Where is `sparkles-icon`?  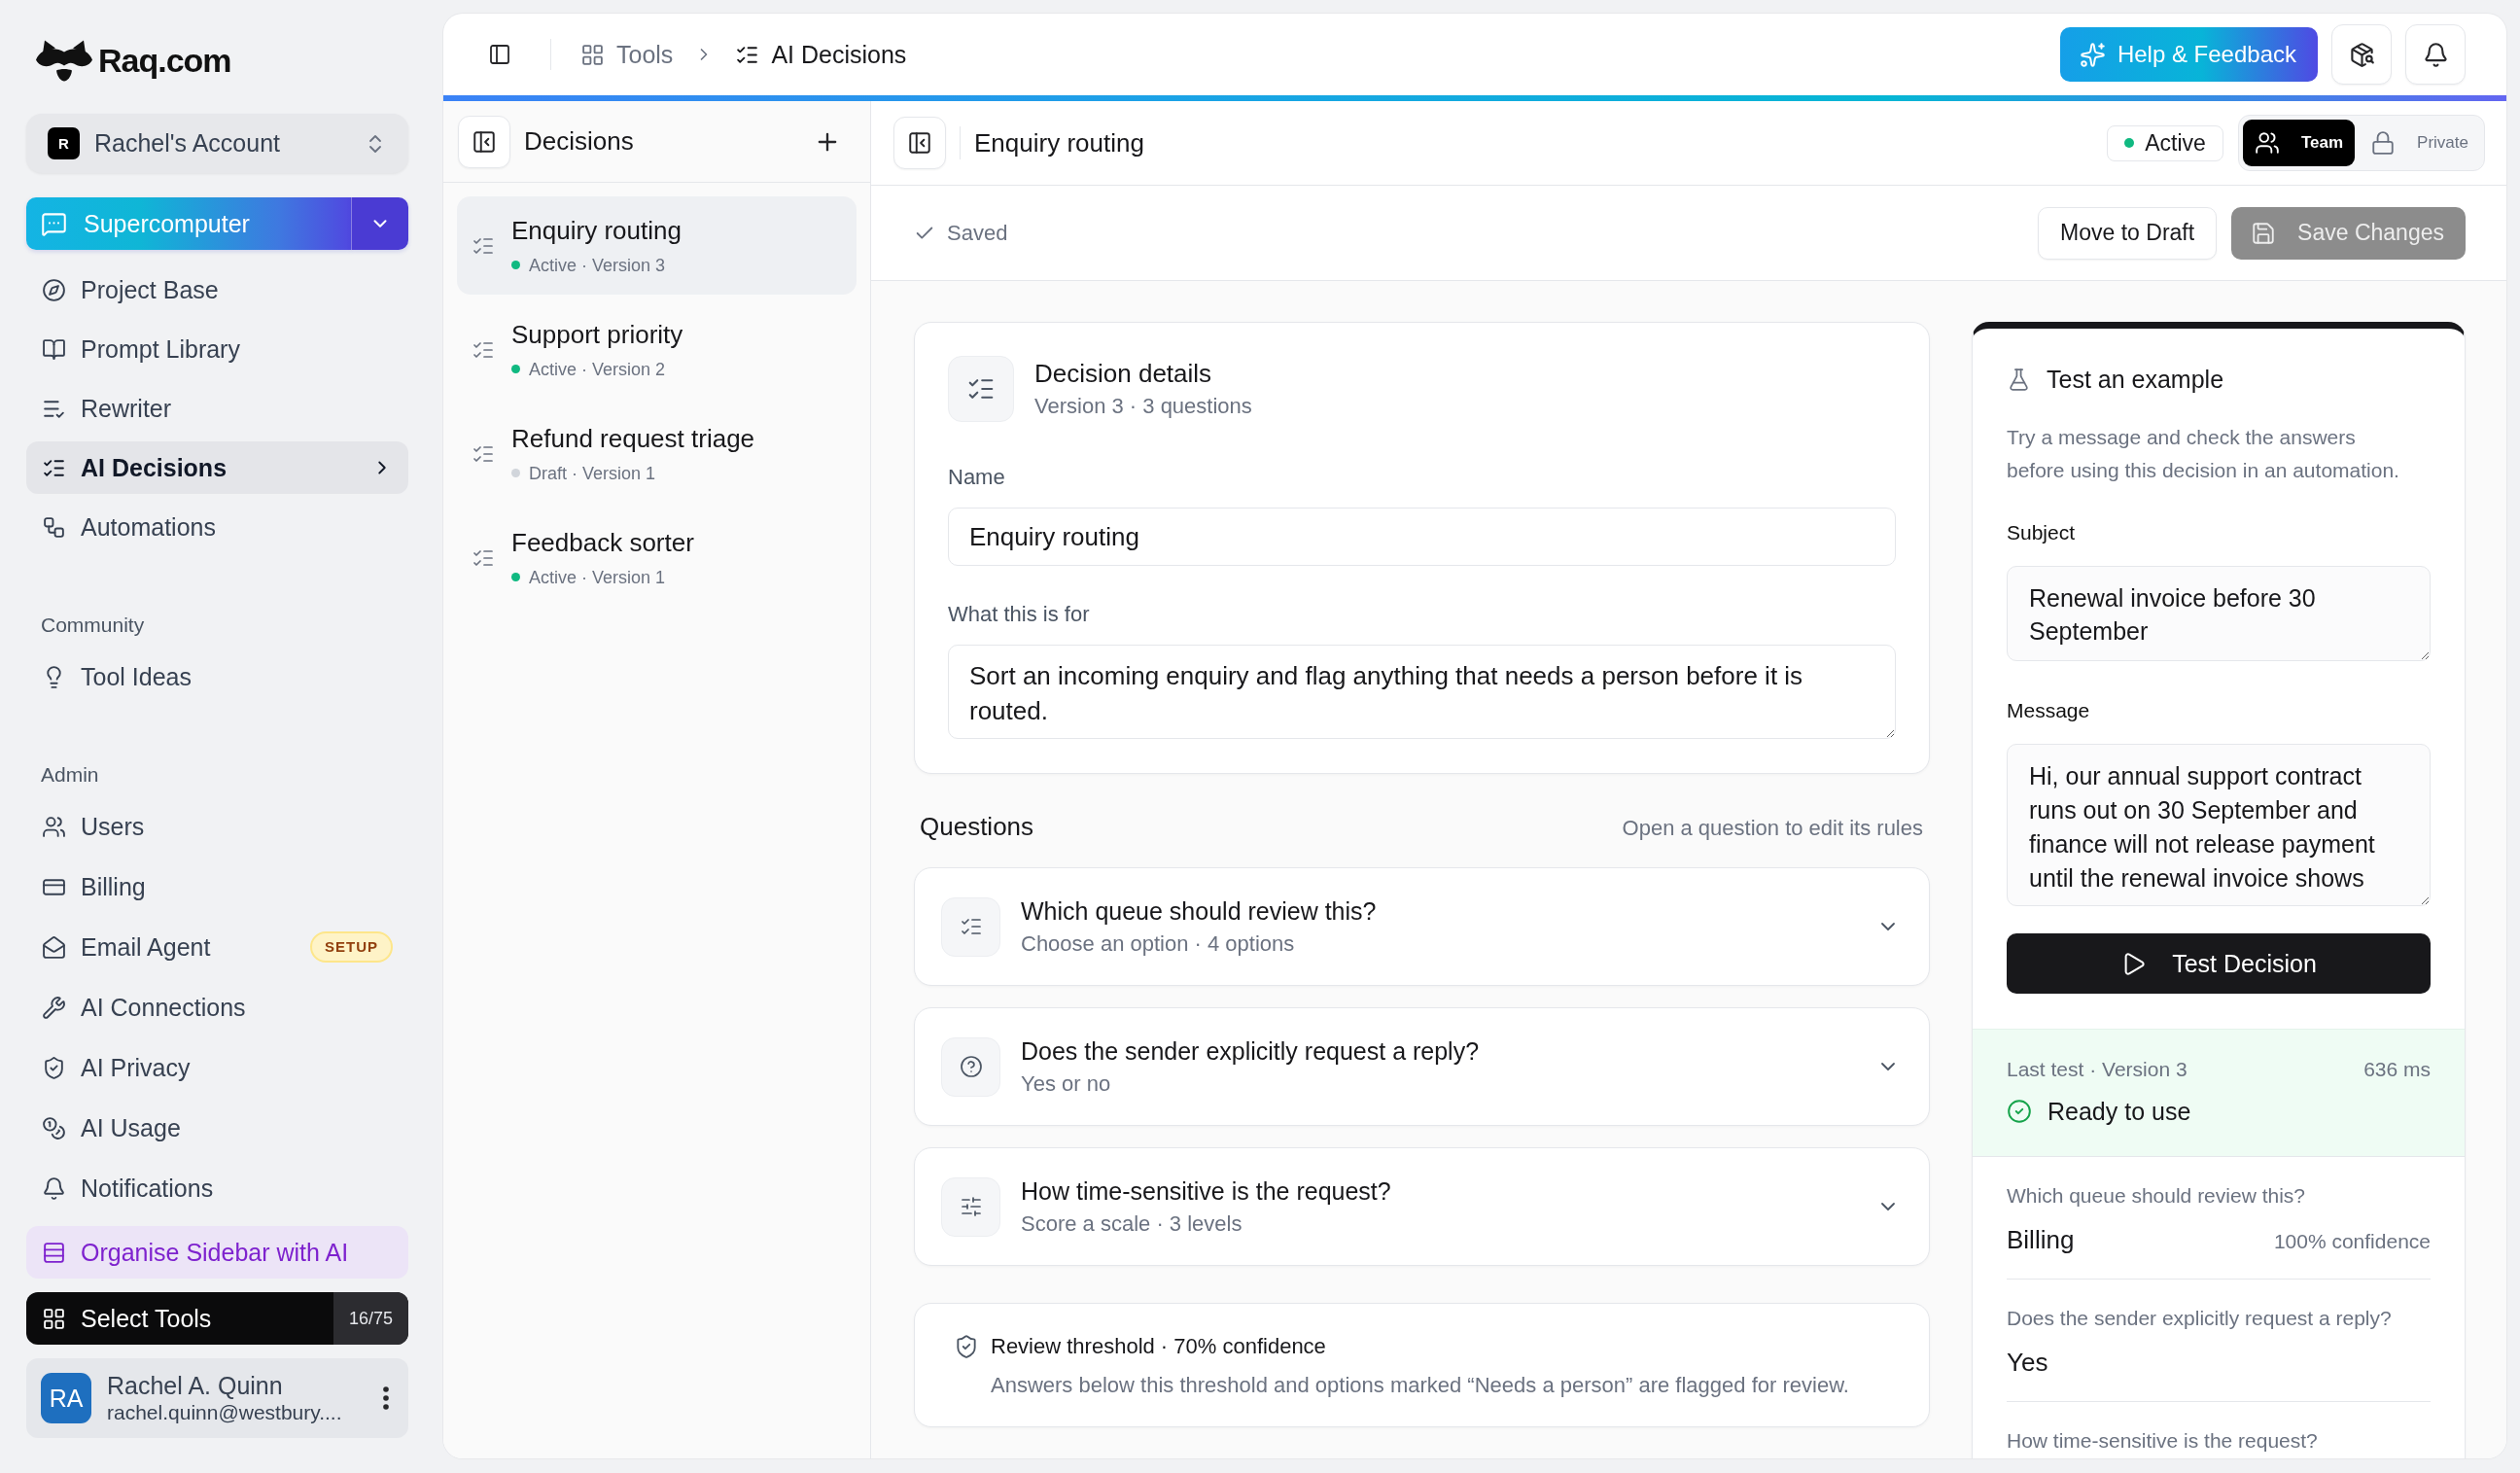 sparkles-icon is located at coordinates (2092, 54).